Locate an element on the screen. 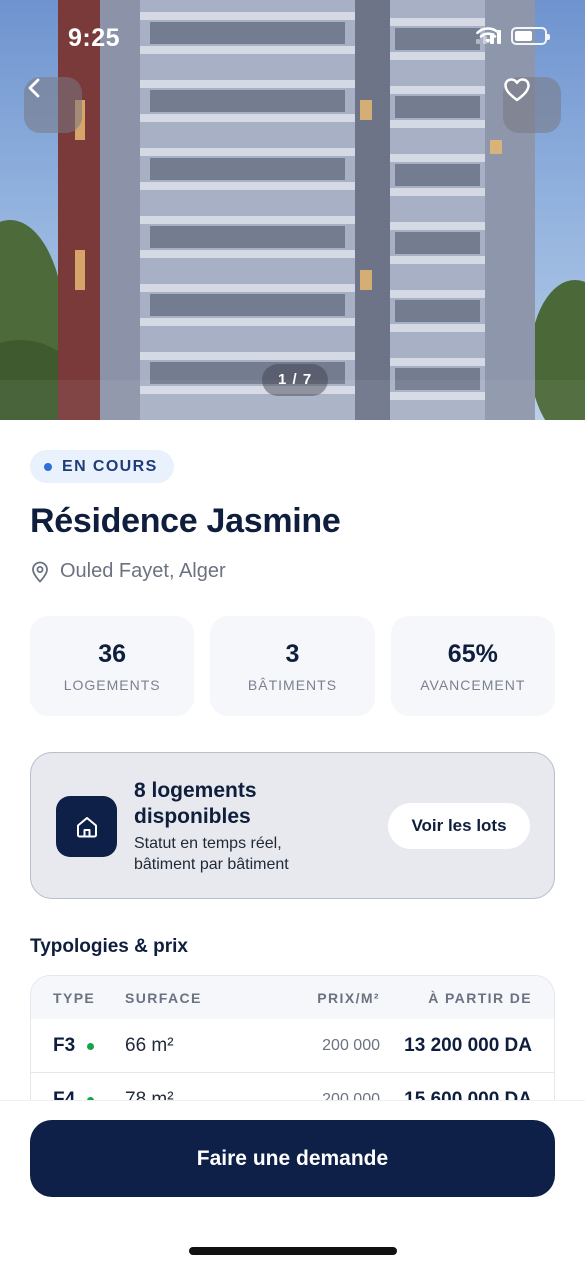  column-header-surface: SURFACE is located at coordinates (163, 998).